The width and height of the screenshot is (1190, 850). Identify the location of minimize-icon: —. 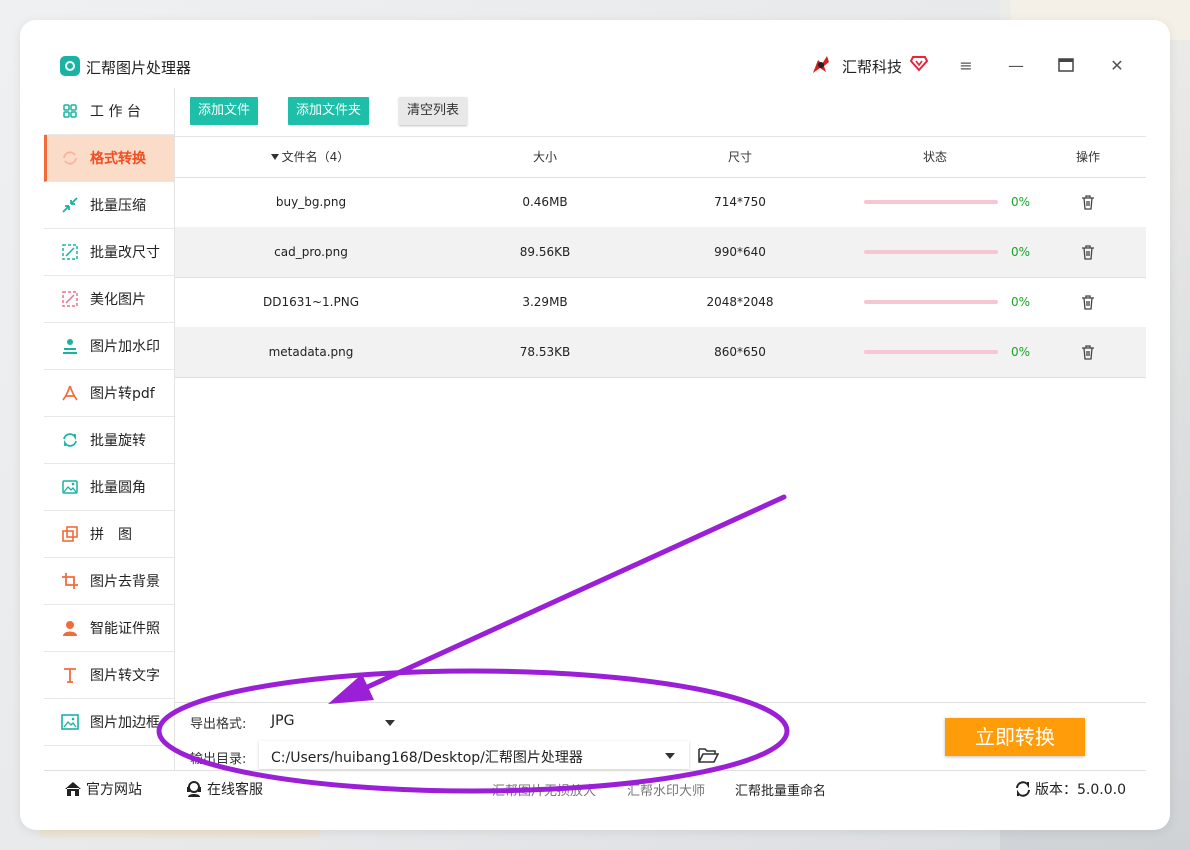
(1016, 66).